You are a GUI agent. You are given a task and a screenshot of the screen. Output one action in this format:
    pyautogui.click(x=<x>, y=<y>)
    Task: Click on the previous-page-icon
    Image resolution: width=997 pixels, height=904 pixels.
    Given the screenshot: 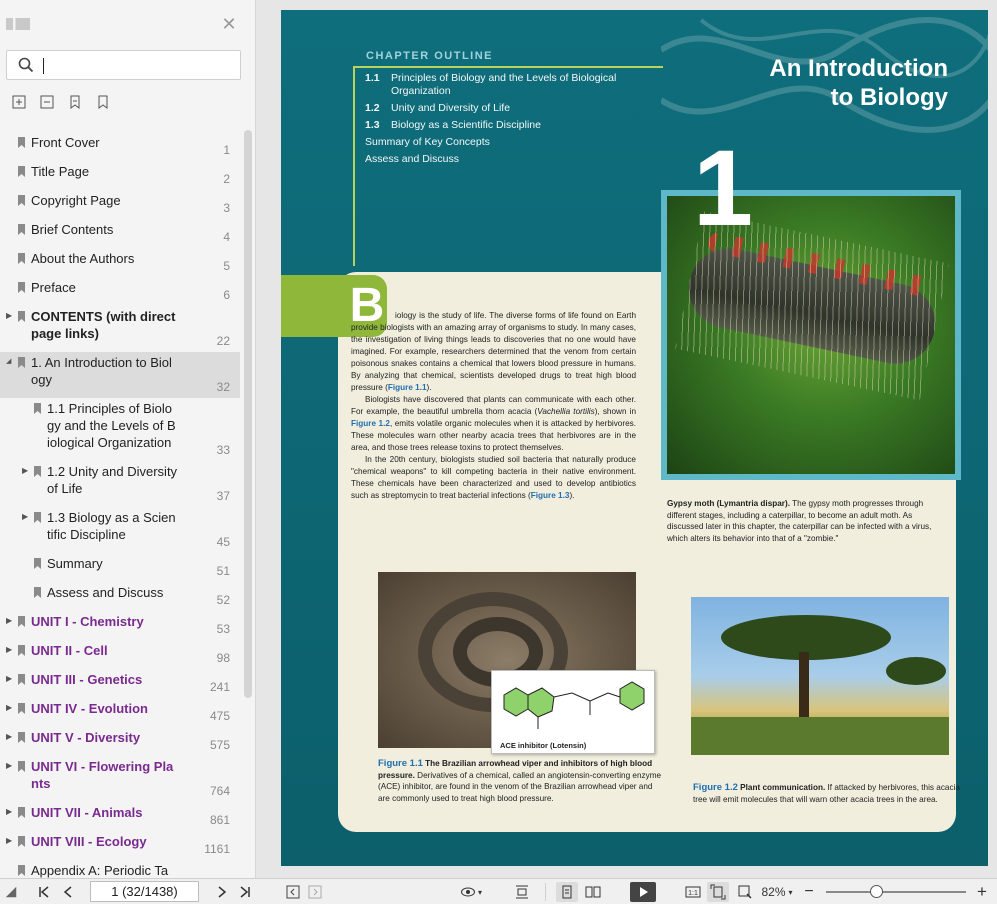 What is the action you would take?
    pyautogui.click(x=68, y=892)
    